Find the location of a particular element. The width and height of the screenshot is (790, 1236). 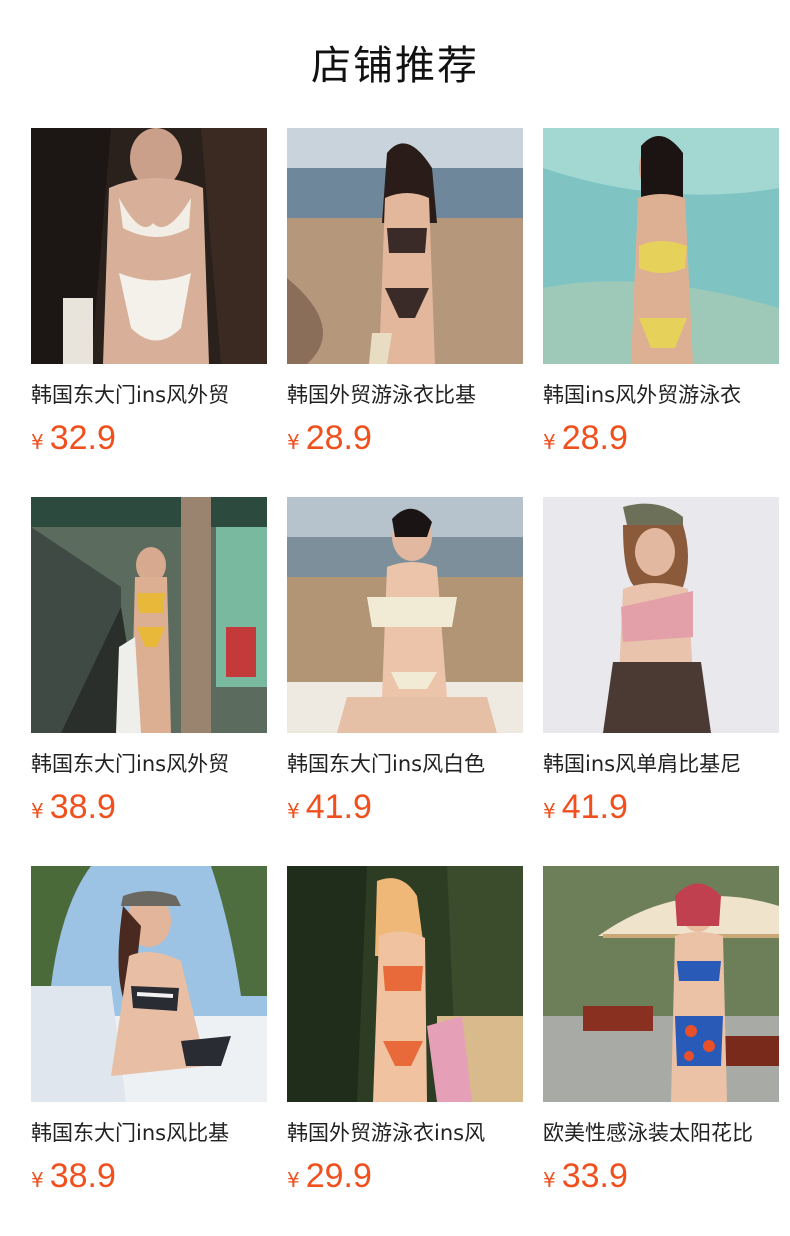

product-card: 欧美性感泳装太阳花比 ¥33.9 is located at coordinates (661, 1036).